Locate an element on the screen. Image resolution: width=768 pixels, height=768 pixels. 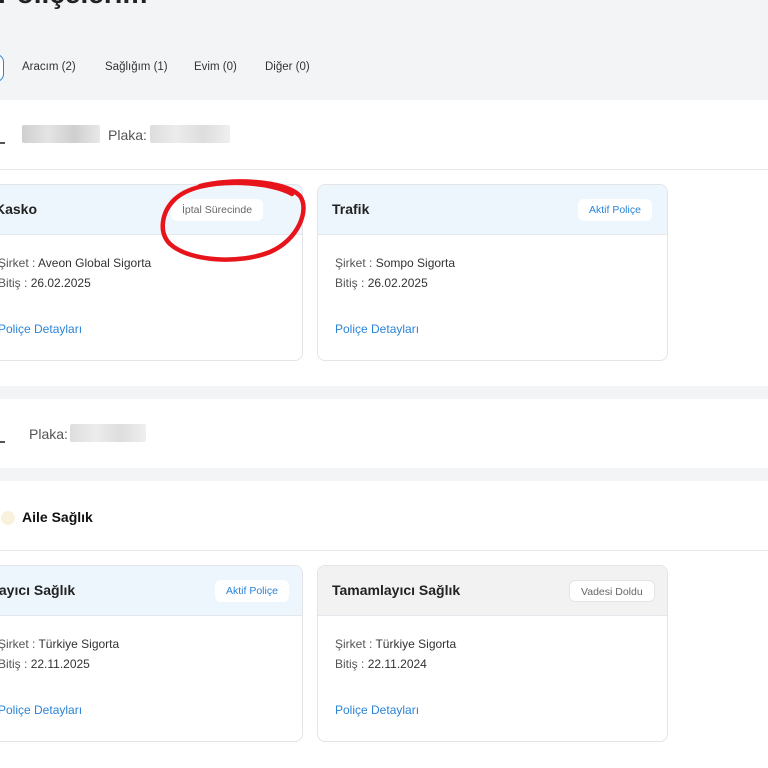
card-header: Kasko İptal Sürecinde is located at coordinates (151, 210).